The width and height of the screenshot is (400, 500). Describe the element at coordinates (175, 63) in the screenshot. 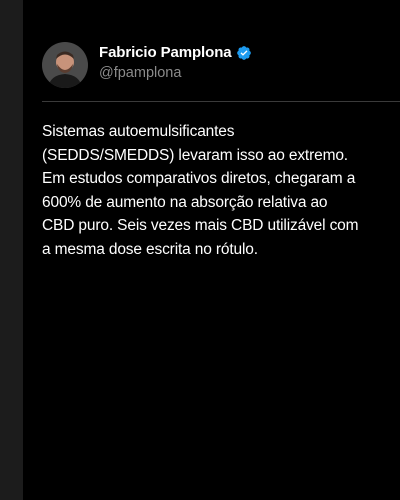

I see `author-identity: Fabricio Pamplona @fpamplona` at that location.